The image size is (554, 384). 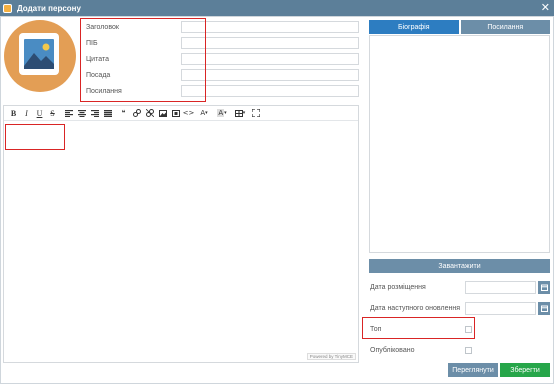 I want to click on powered-by-label: Powered by TinyMCE, so click(x=331, y=356).